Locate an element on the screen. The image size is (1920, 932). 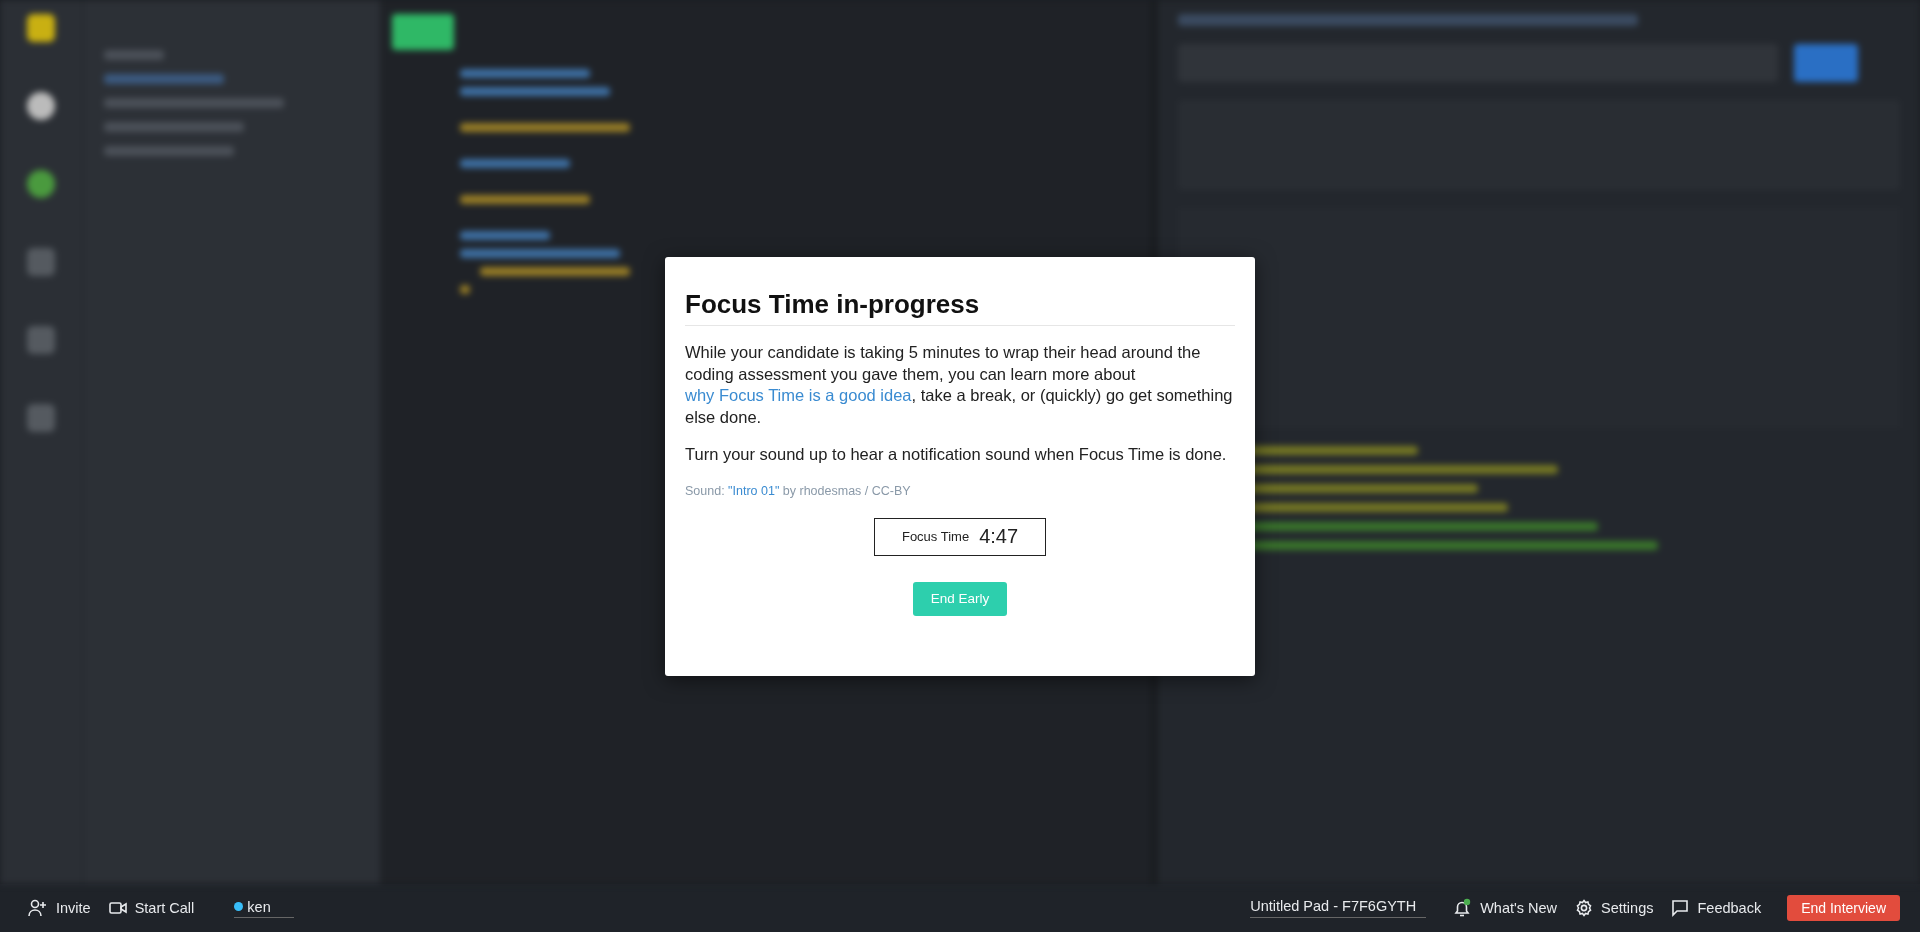
start-call-button: Start Call is located at coordinates (151, 908).